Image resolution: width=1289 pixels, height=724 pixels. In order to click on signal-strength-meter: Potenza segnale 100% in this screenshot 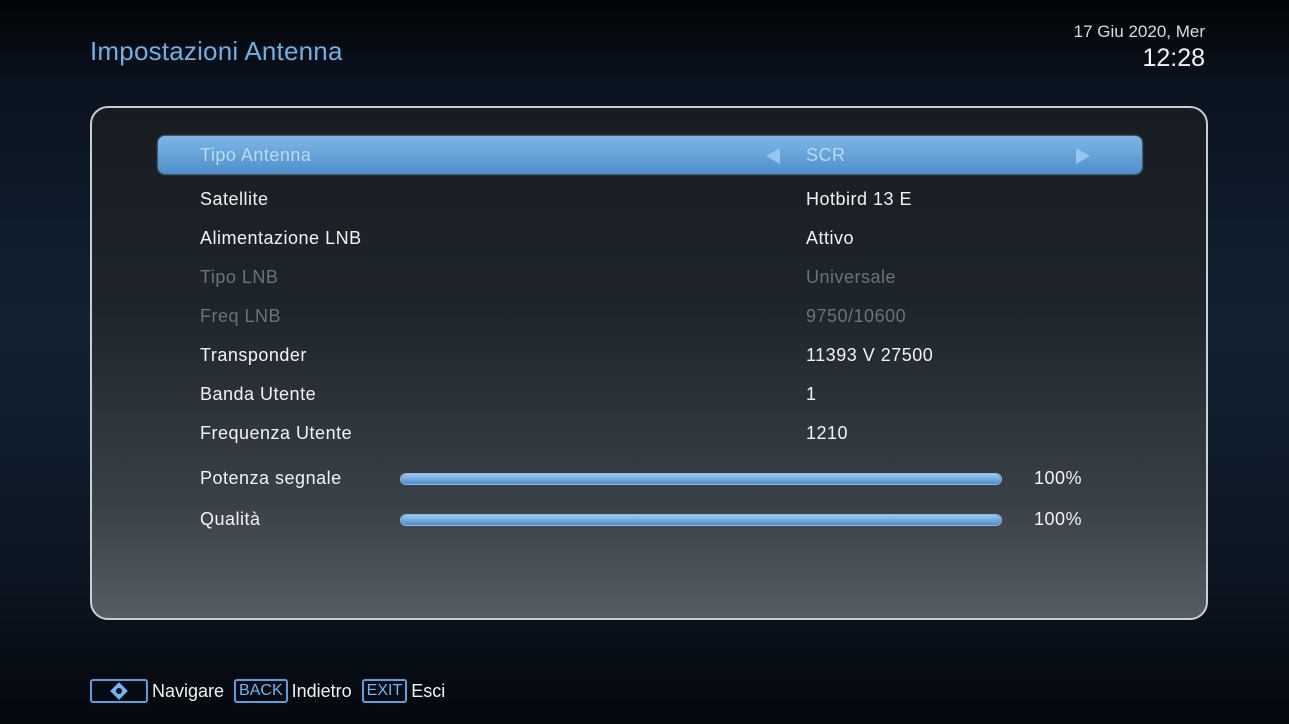, I will do `click(650, 479)`.